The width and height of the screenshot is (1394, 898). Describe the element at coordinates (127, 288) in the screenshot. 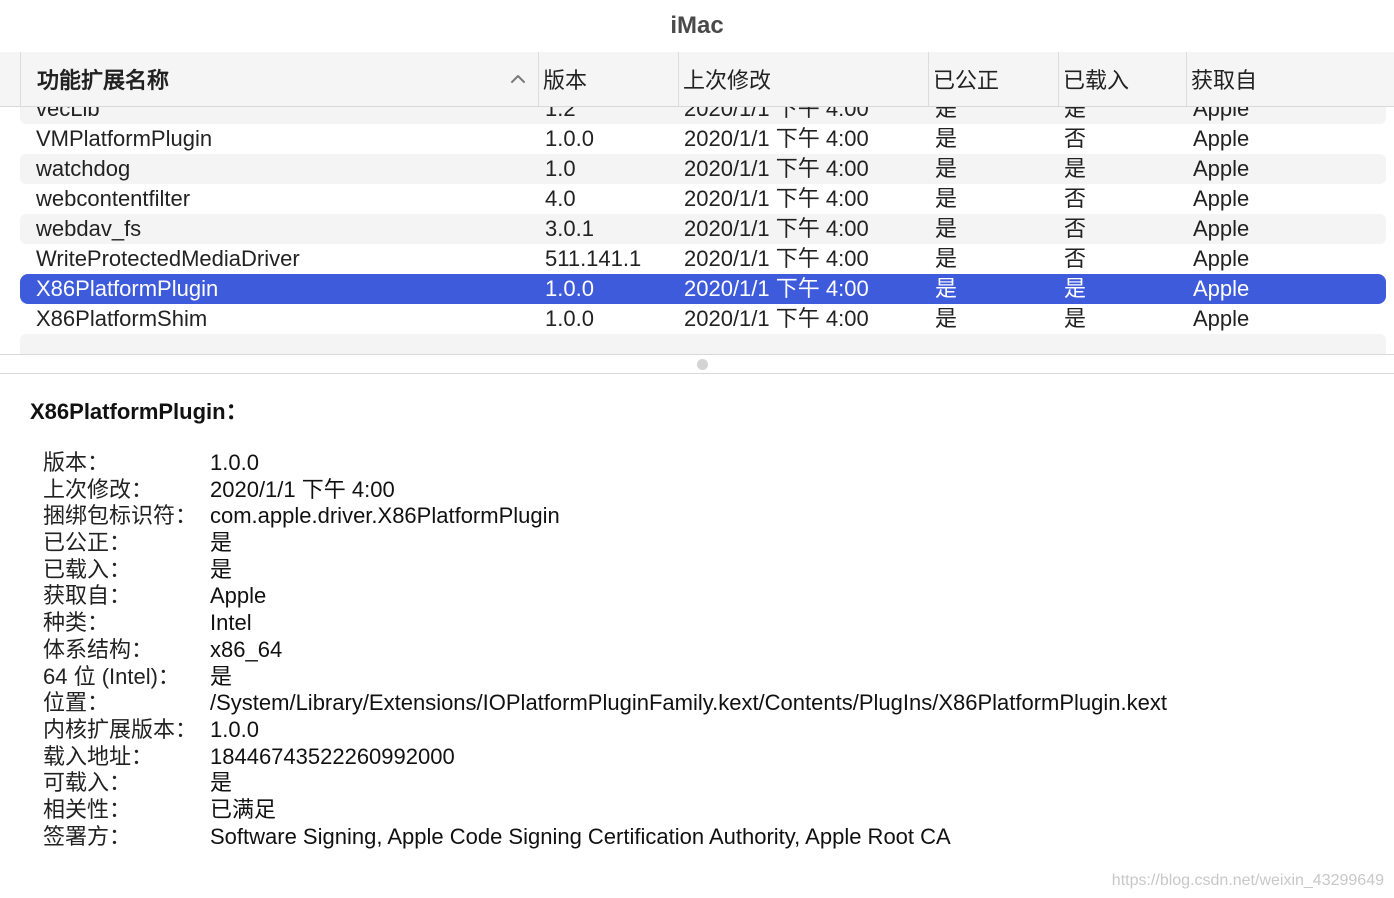

I see `cell-name: X86PlatformPlugin` at that location.